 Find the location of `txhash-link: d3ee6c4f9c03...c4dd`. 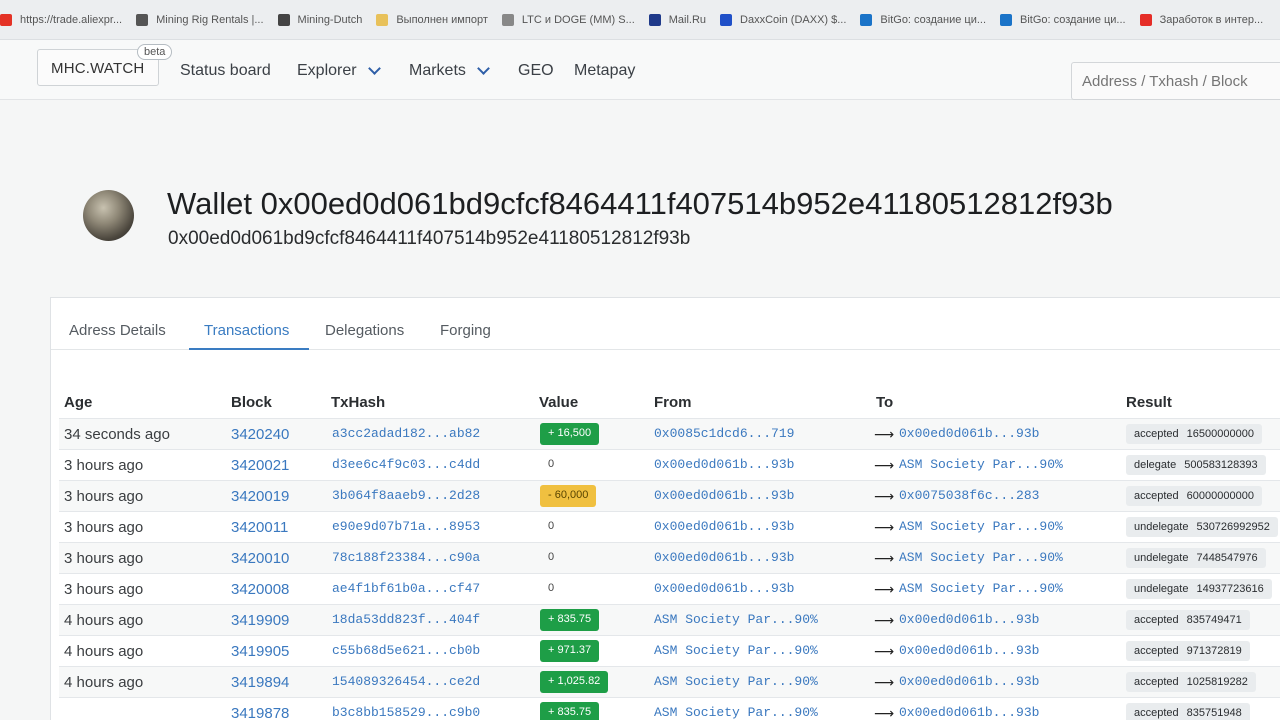

txhash-link: d3ee6c4f9c03...c4dd is located at coordinates (406, 464).